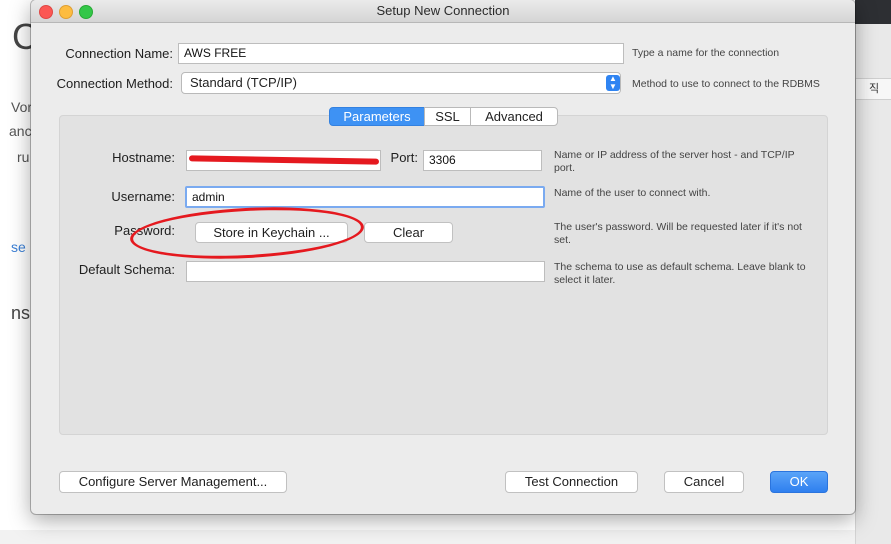  What do you see at coordinates (401, 53) in the screenshot?
I see `connection-name-input: AWS FREE` at bounding box center [401, 53].